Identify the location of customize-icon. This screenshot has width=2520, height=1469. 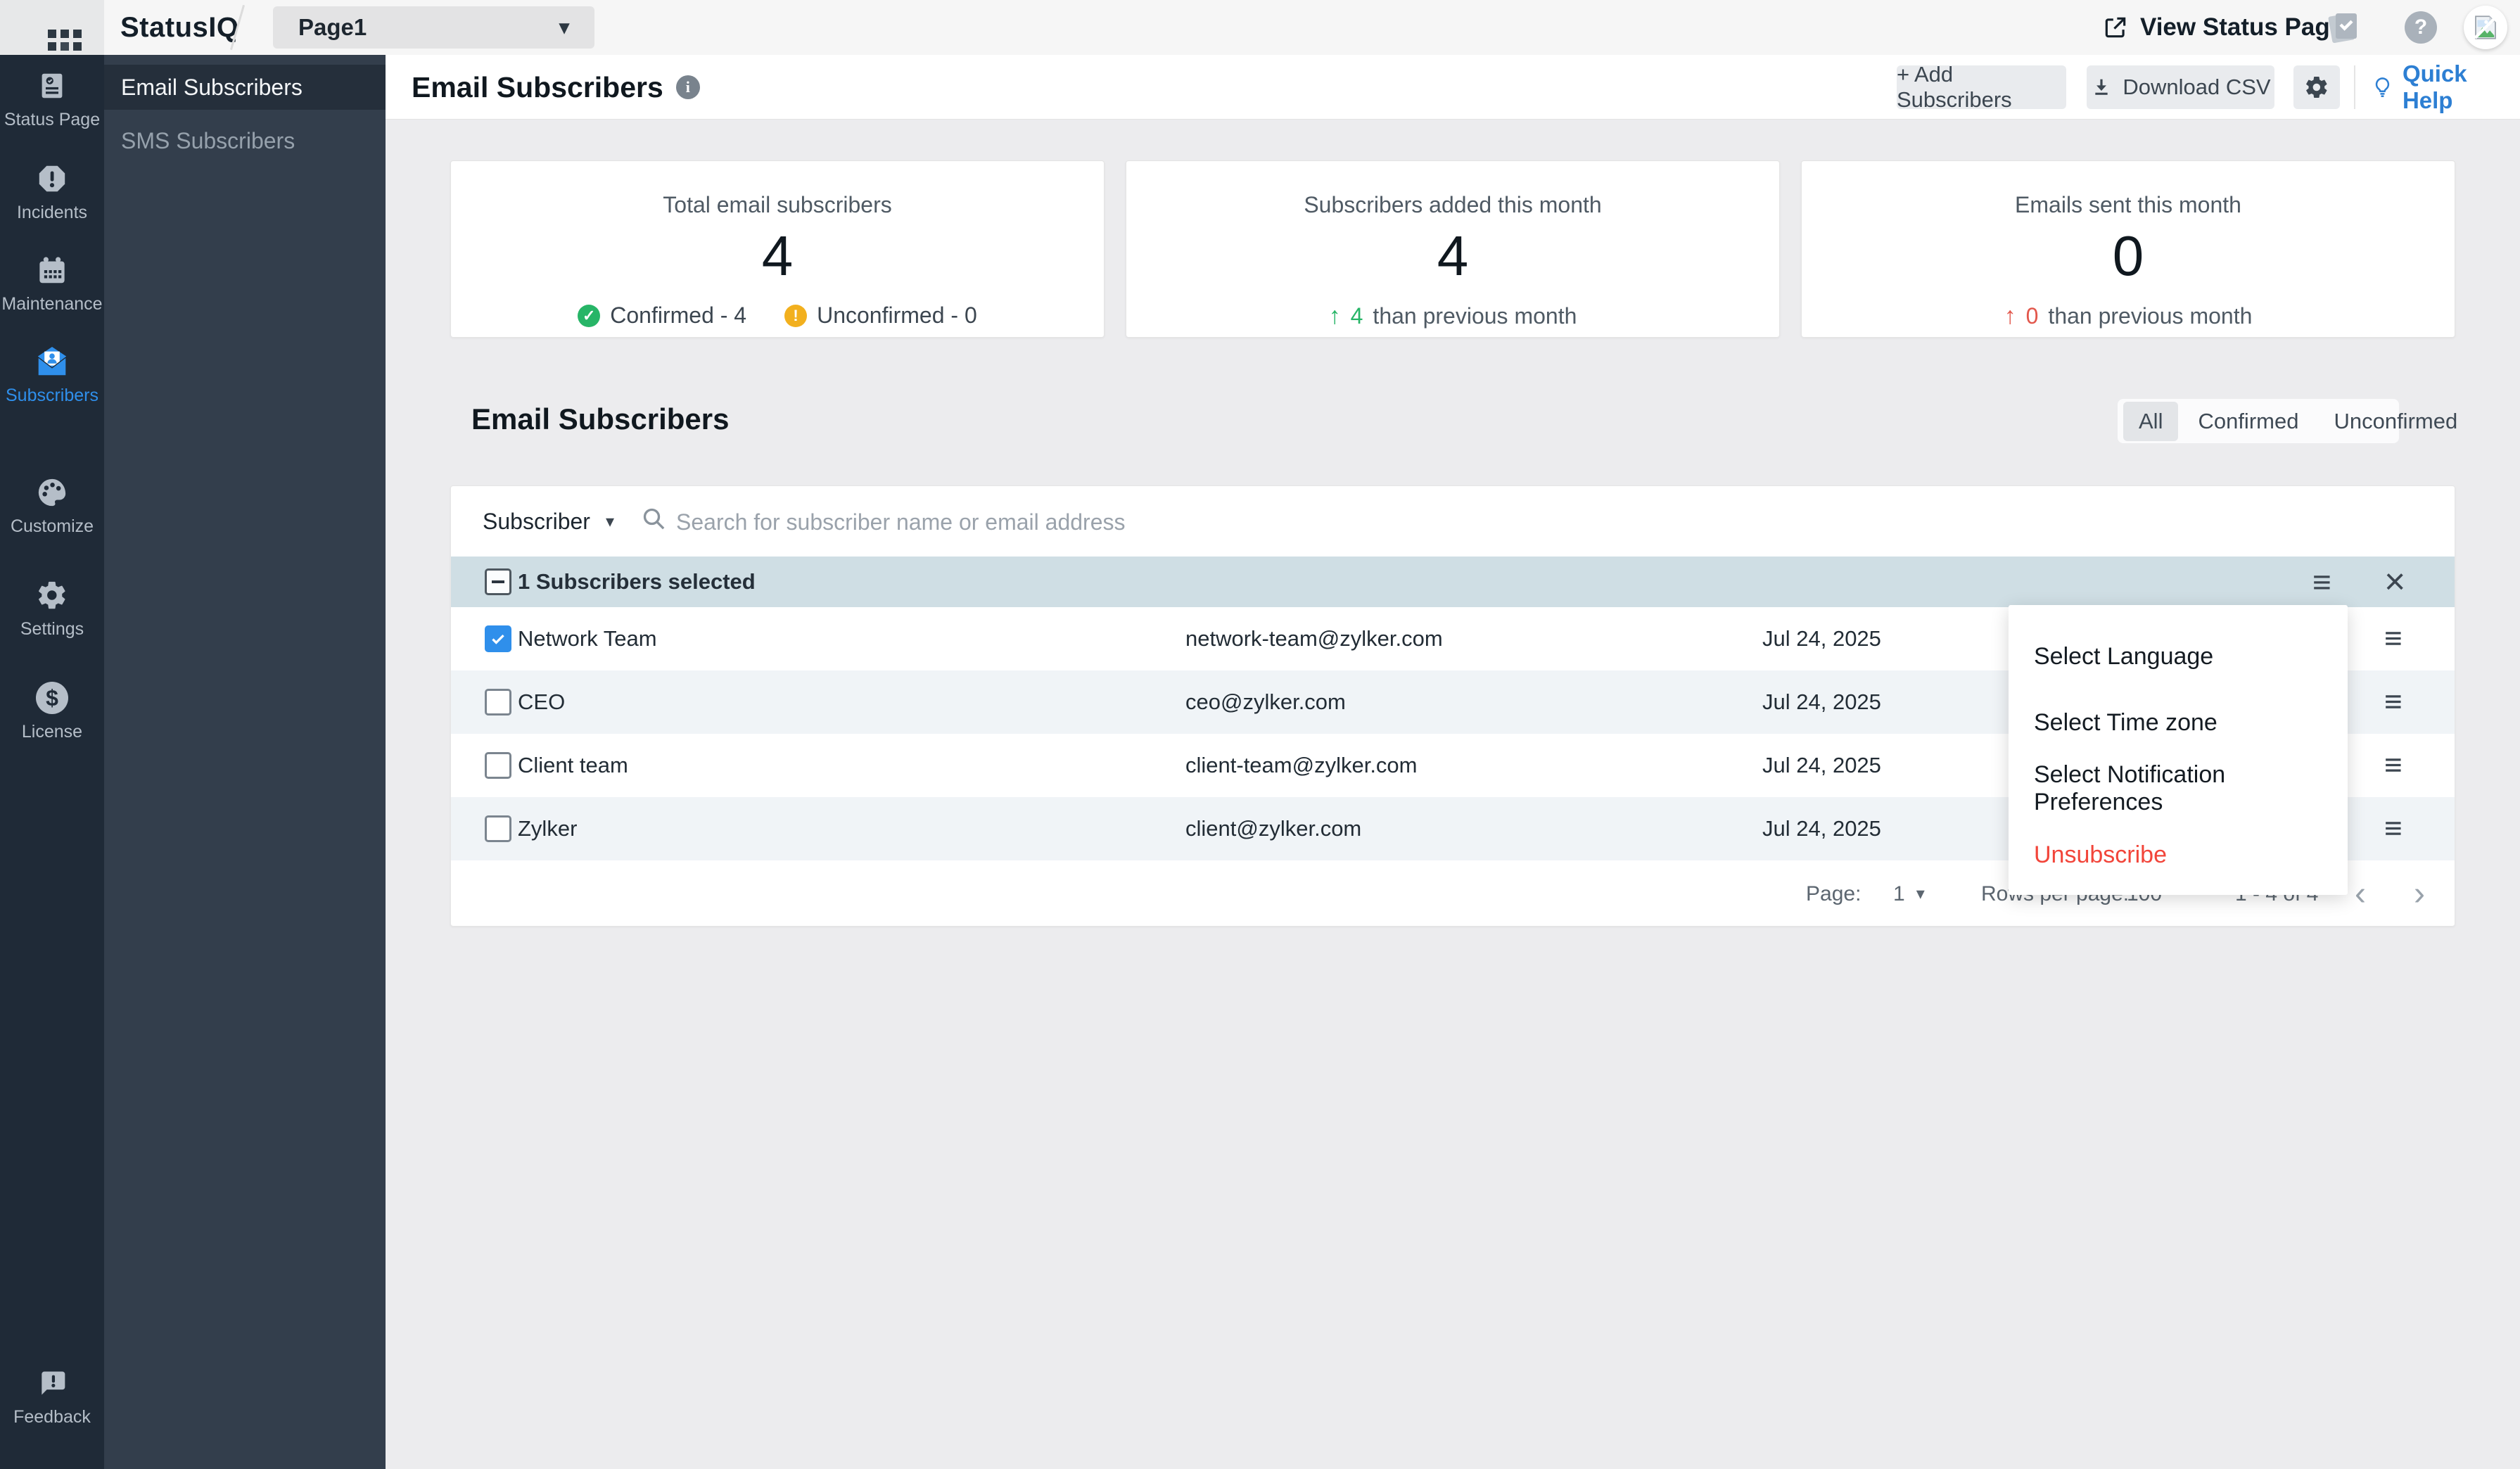
(52, 492).